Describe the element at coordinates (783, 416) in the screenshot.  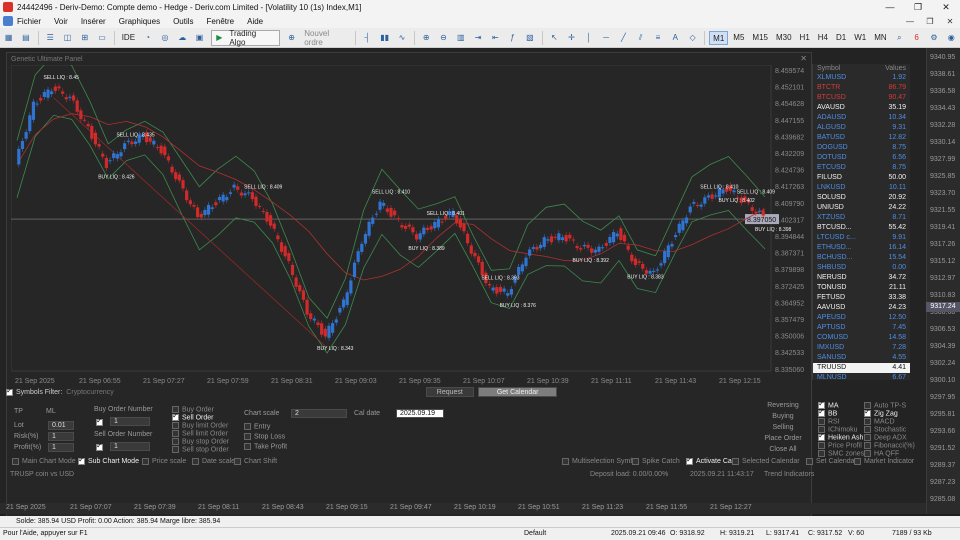
I see `action-button: Buying` at that location.